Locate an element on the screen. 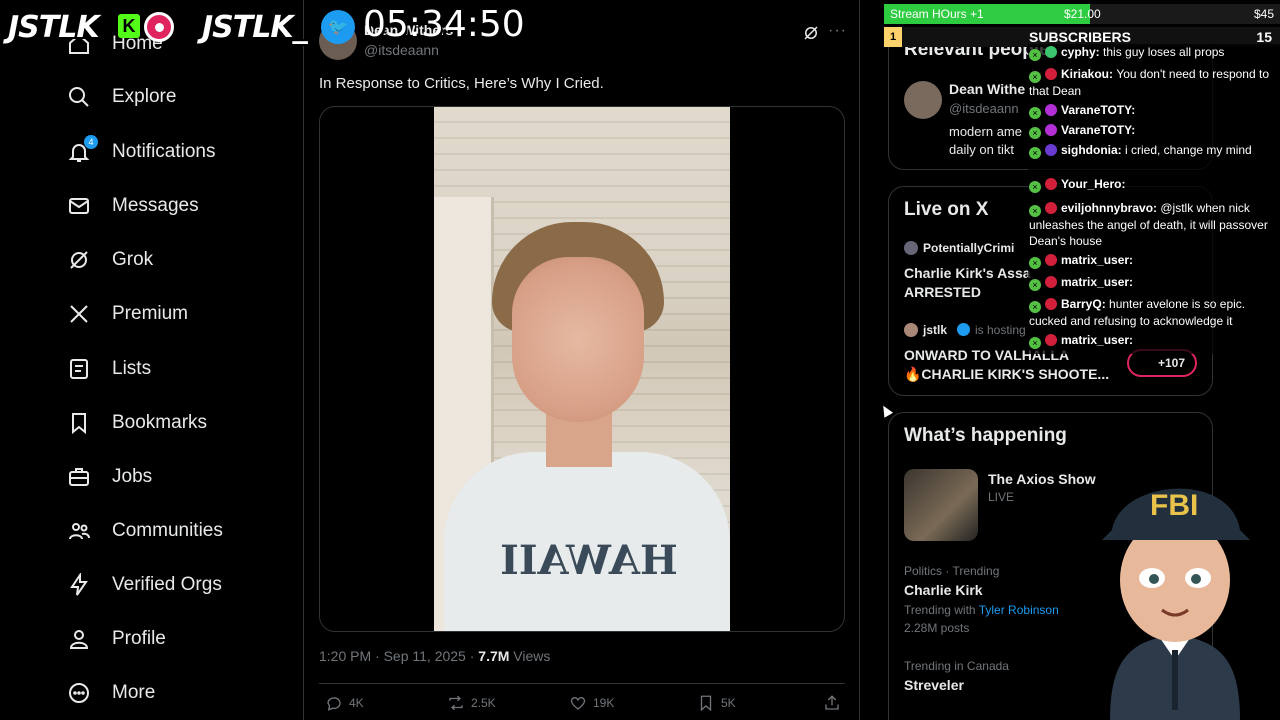  heart-icon is located at coordinates (578, 703).